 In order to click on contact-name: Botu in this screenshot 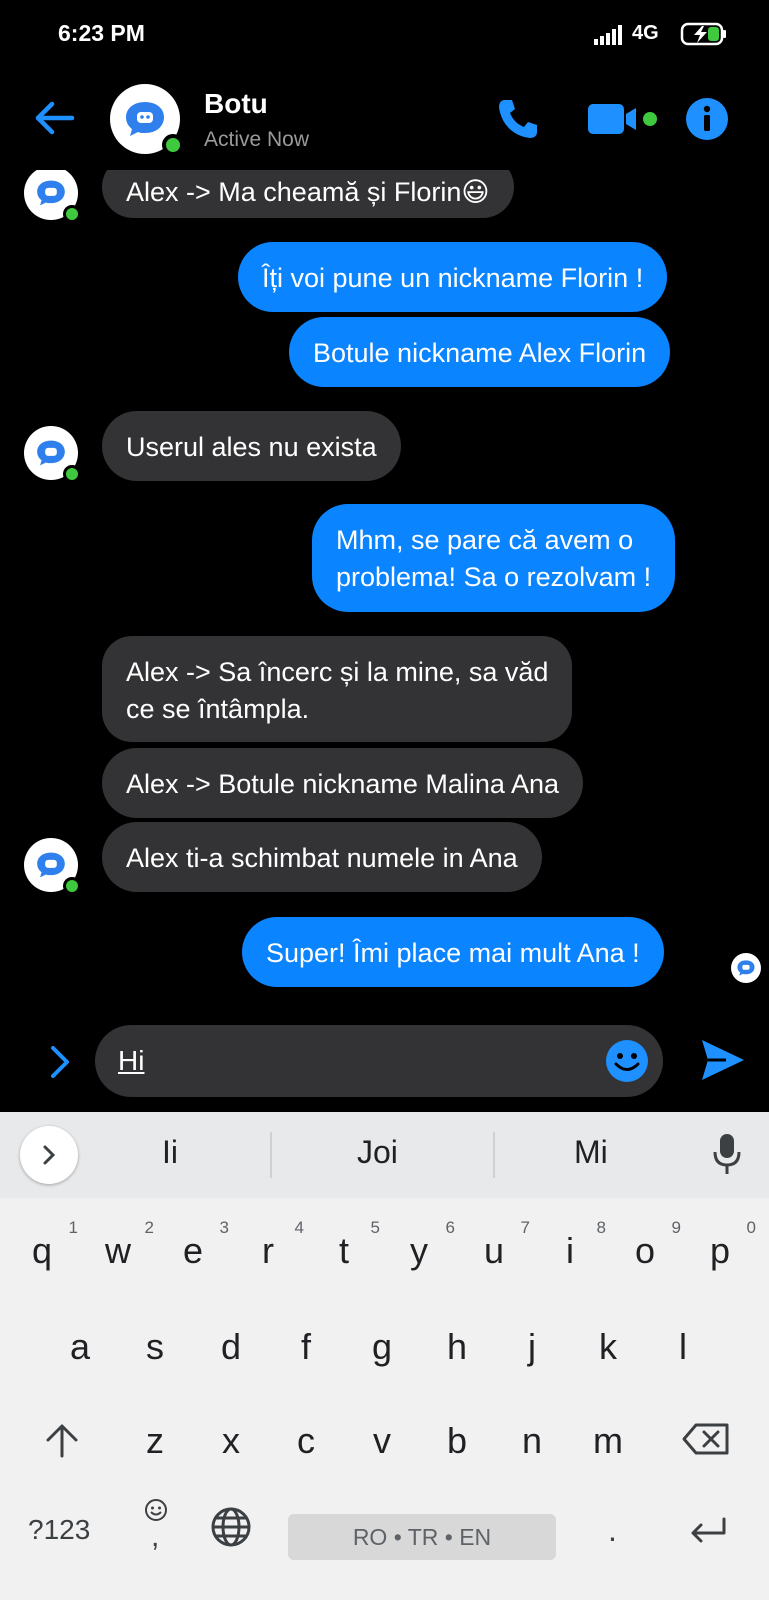, I will do `click(236, 104)`.